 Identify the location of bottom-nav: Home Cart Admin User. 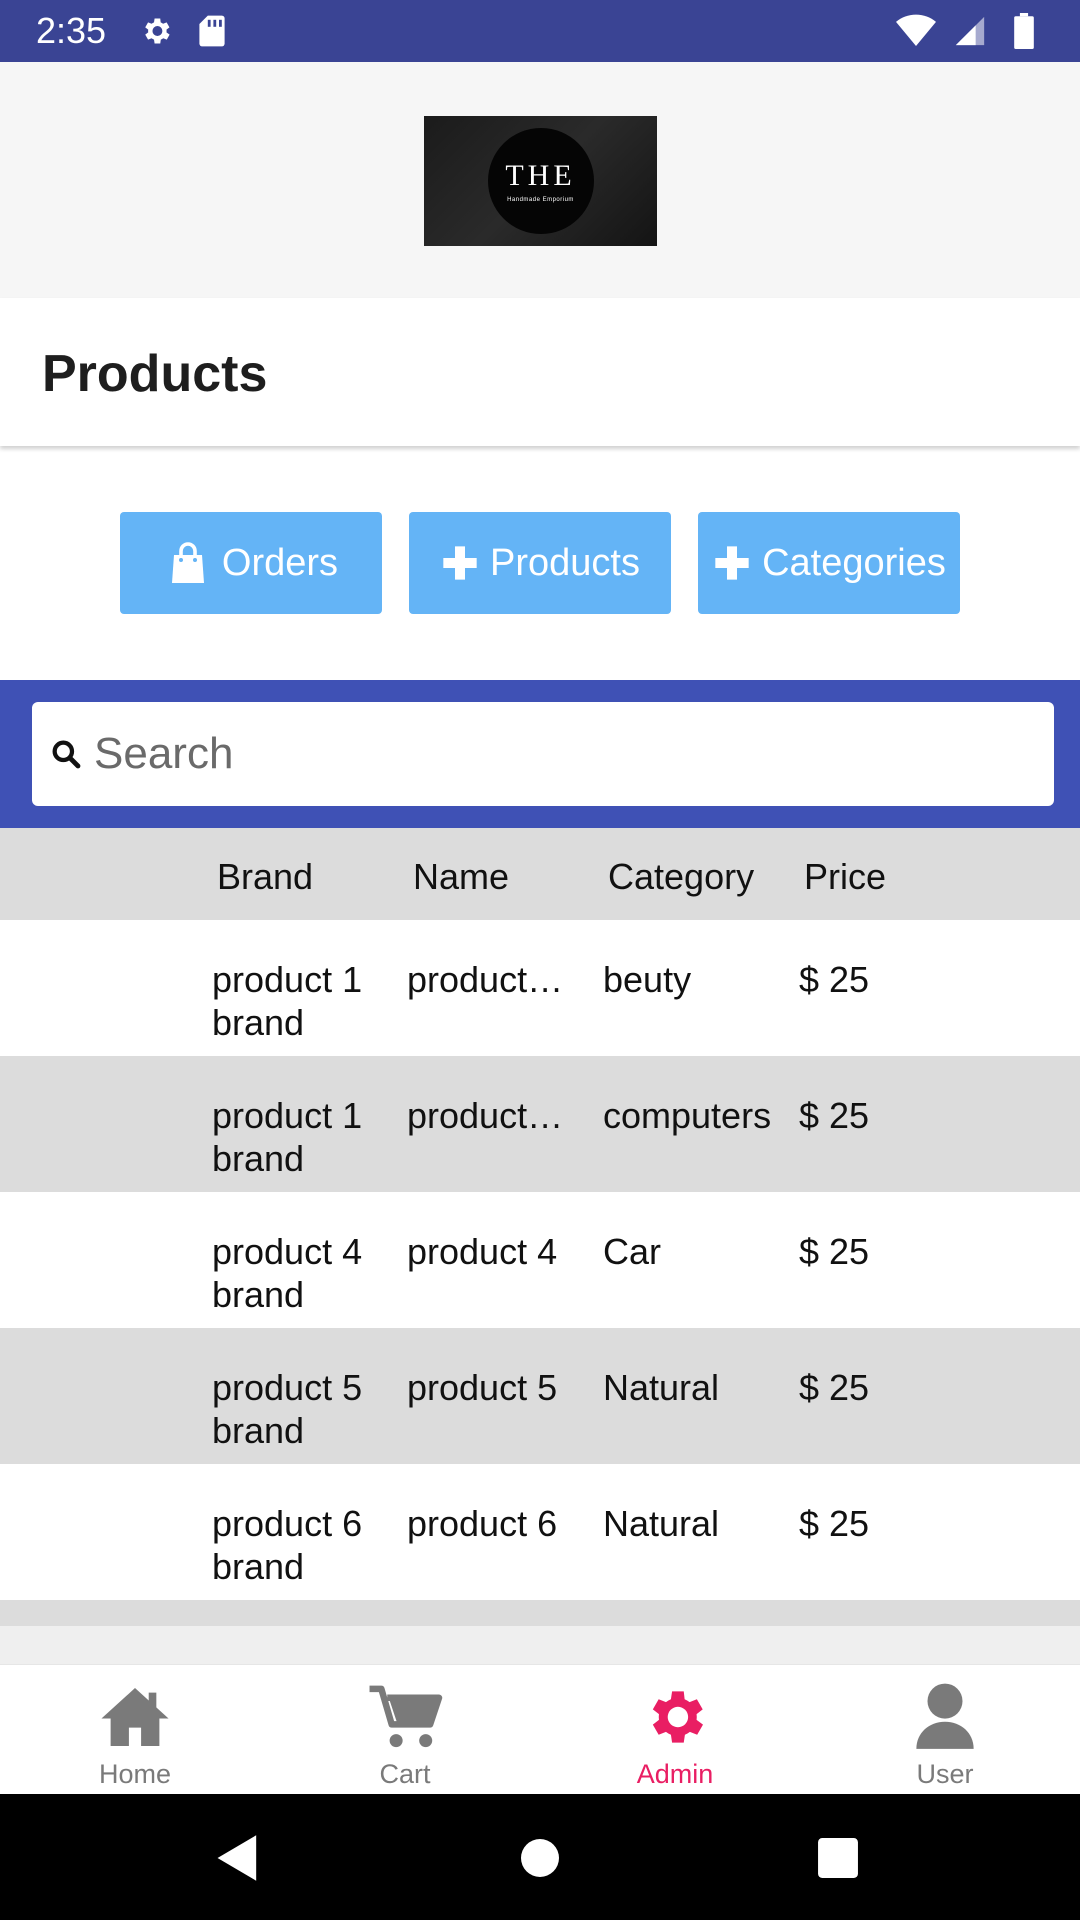
(540, 1729).